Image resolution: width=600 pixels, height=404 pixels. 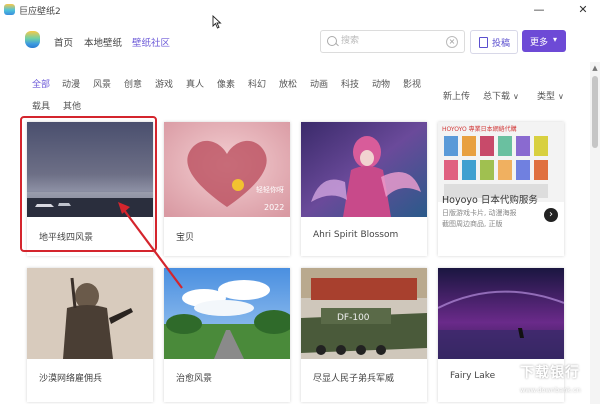 I want to click on wallpaper-card: 轻轻你呀 2022 宝贝, so click(x=227, y=189).